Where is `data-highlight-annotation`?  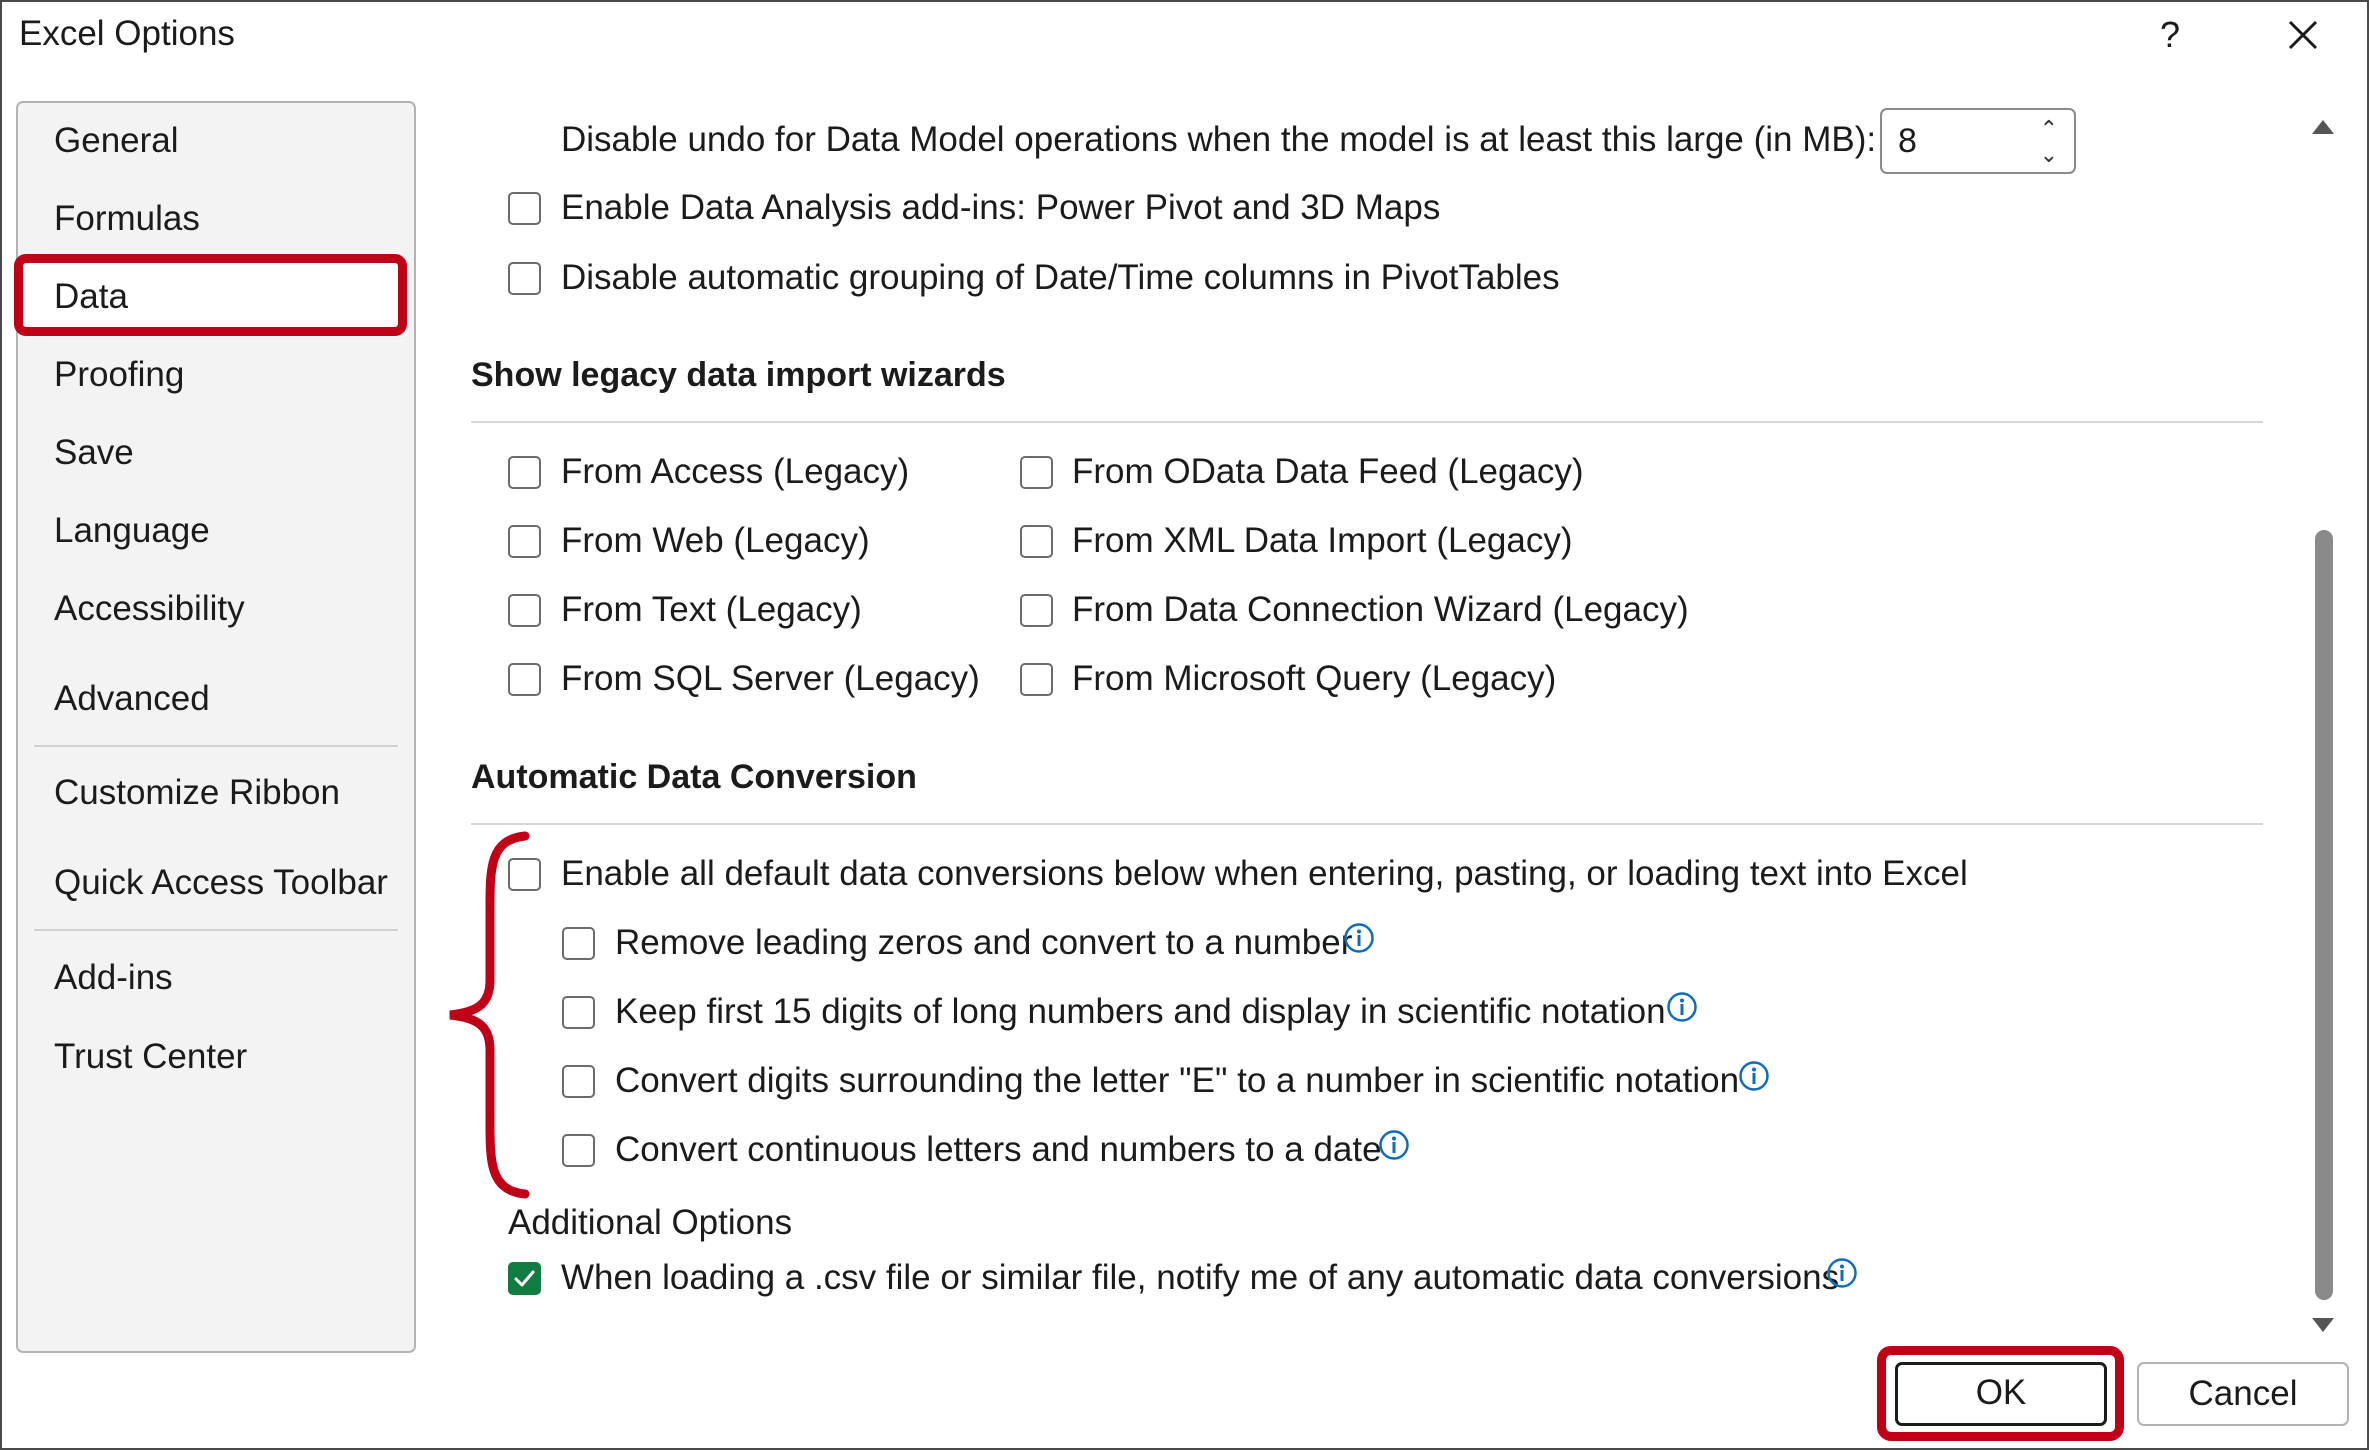
data-highlight-annotation is located at coordinates (210, 295).